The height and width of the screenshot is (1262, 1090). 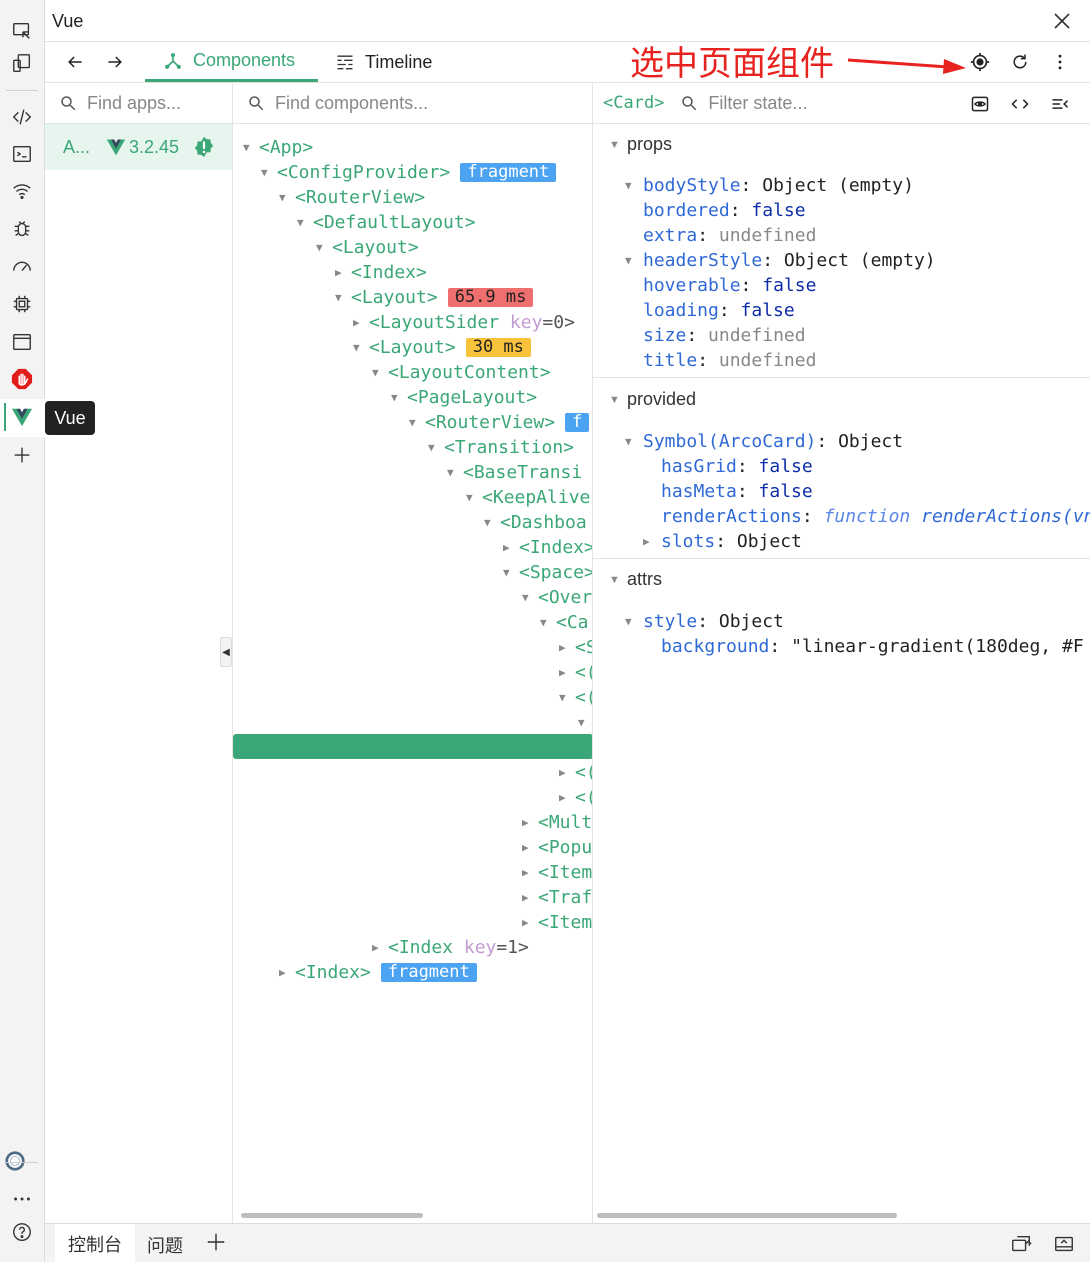 What do you see at coordinates (22, 1199) in the screenshot?
I see `more-tools-ellipsis-icon` at bounding box center [22, 1199].